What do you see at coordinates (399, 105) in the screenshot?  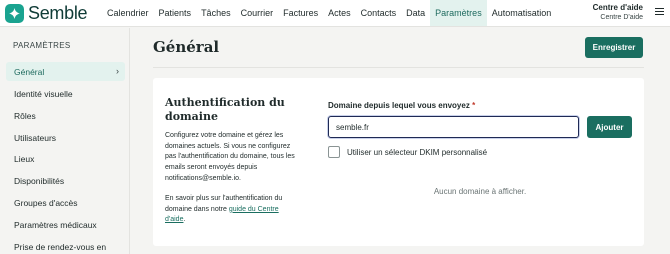 I see `domain-field-label-text: Domaine depuis lequel vous envoyez` at bounding box center [399, 105].